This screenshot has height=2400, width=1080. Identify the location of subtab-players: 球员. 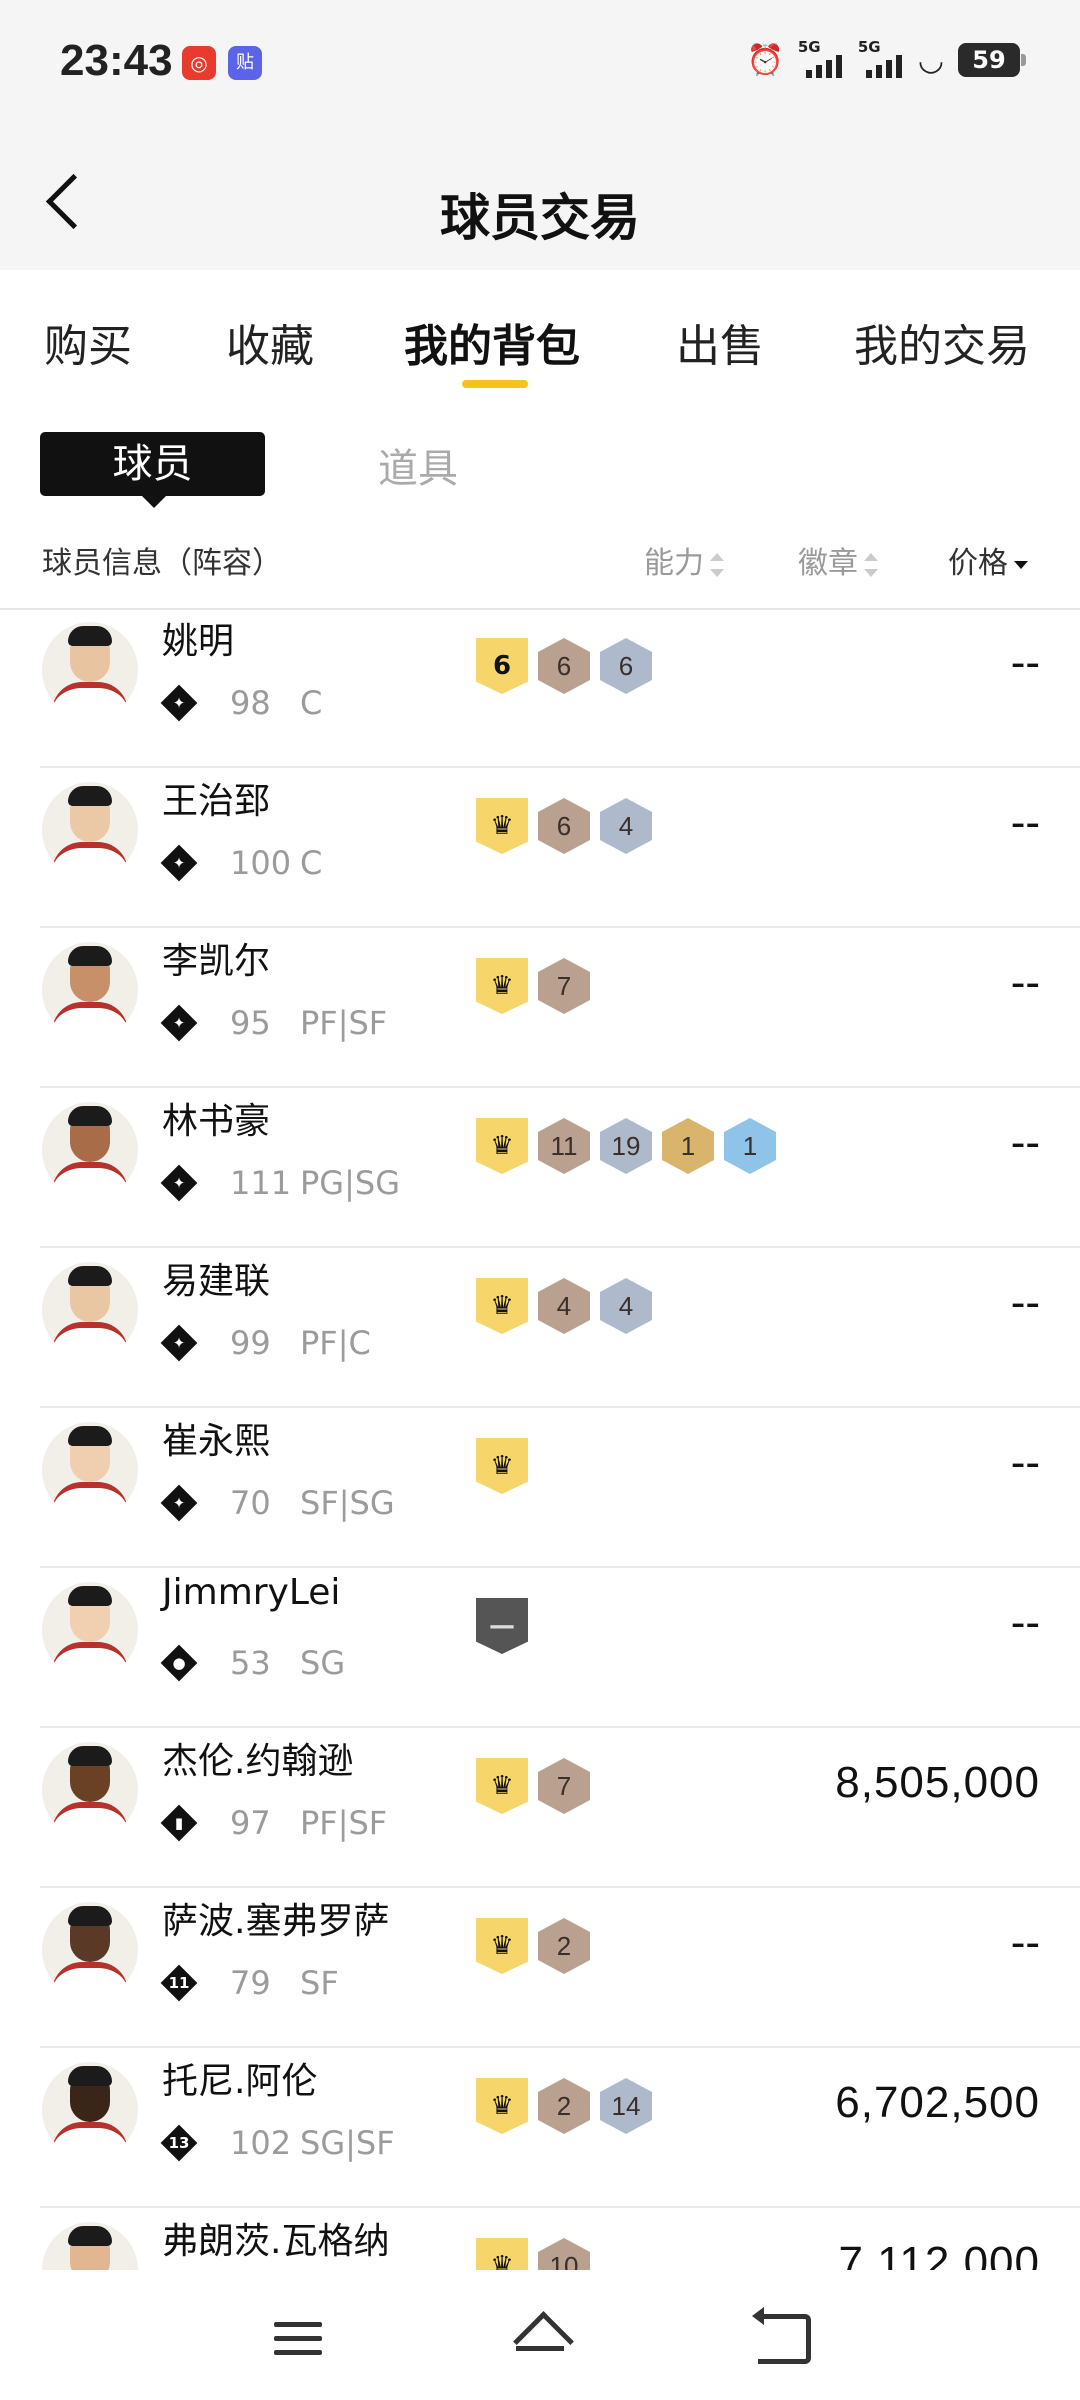
(152, 470).